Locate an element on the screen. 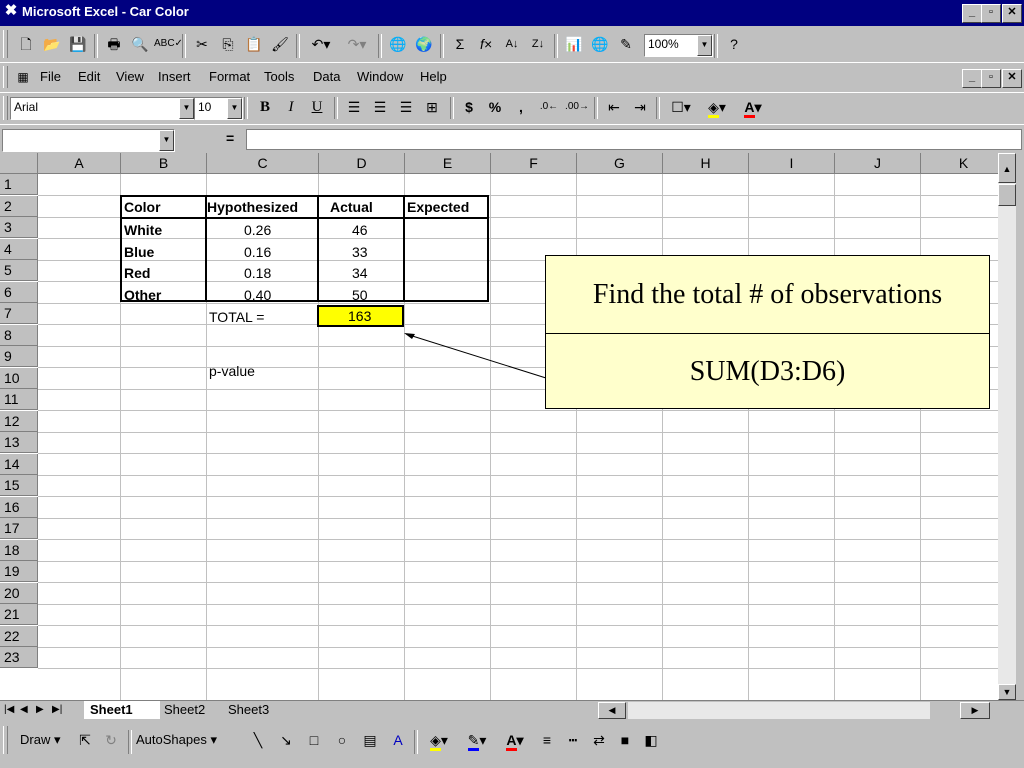 Image resolution: width=1024 pixels, height=768 pixels. equals-button: = is located at coordinates (230, 138).